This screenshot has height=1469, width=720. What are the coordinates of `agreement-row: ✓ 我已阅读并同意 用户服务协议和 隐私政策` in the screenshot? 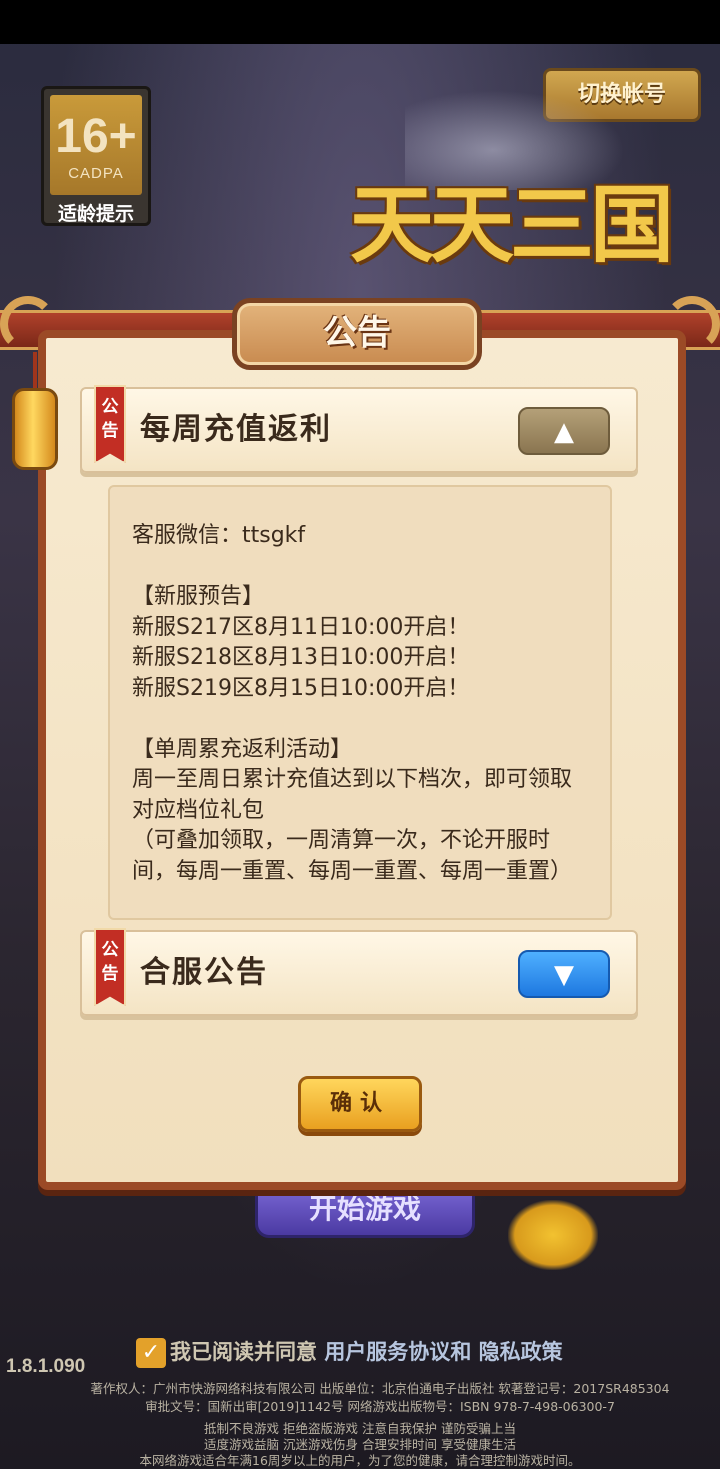 It's located at (376, 1352).